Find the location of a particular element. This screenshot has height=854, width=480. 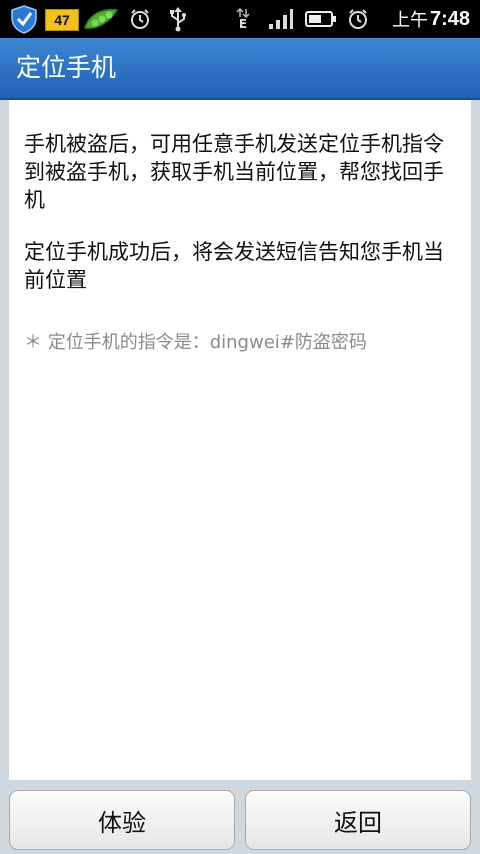

title-bar: 定位手机 is located at coordinates (240, 69).